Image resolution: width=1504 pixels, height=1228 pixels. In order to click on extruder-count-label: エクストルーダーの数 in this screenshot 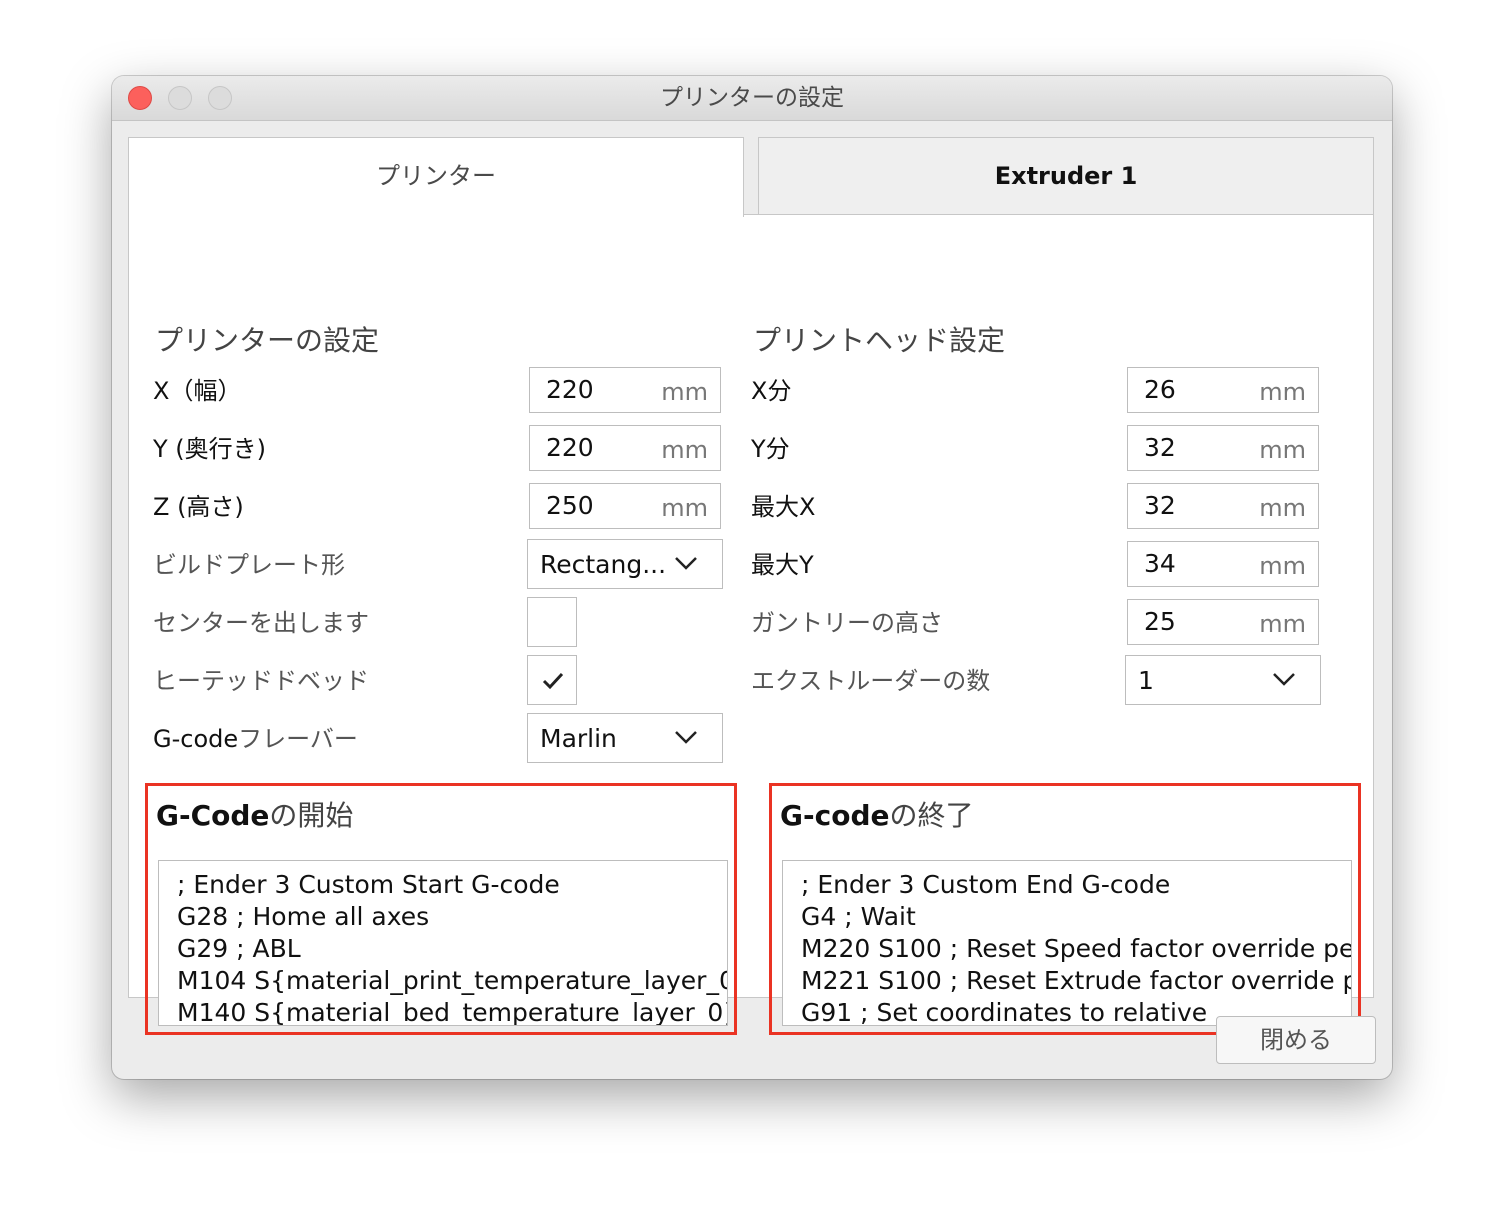, I will do `click(871, 681)`.